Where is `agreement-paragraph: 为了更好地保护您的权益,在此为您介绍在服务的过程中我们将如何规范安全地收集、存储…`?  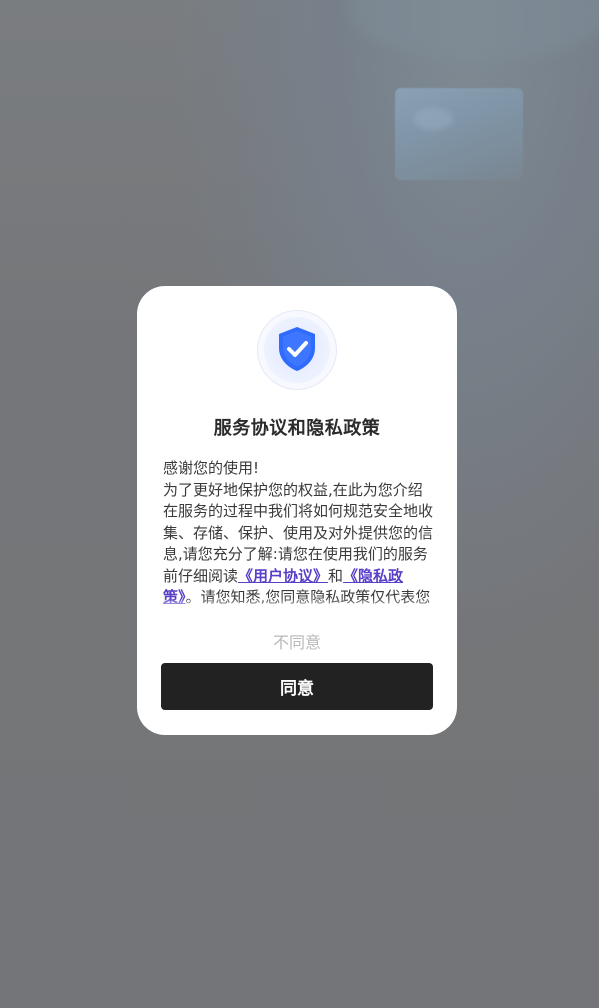
agreement-paragraph: 为了更好地保护您的权益,在此为您介绍在服务的过程中我们将如何规范安全地收集、存储… is located at coordinates (298, 546).